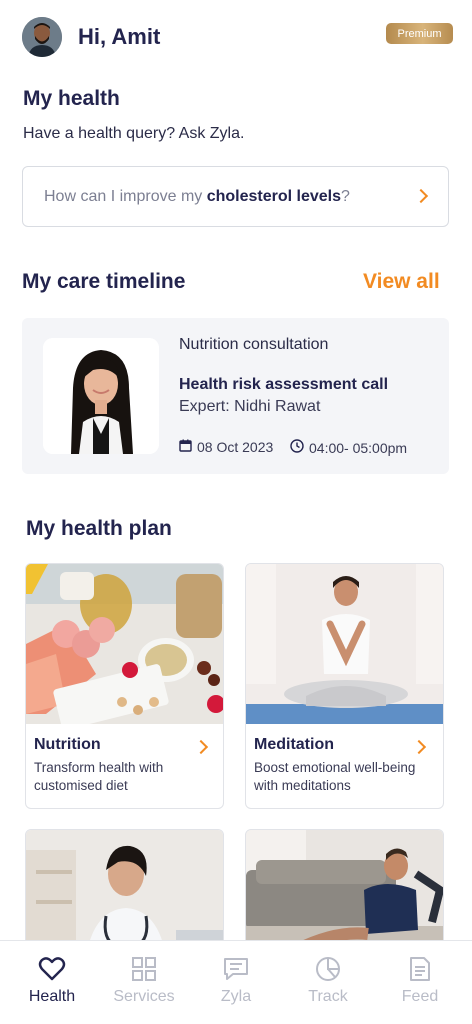 The height and width of the screenshot is (1024, 472). What do you see at coordinates (345, 196) in the screenshot?
I see `query-suffix: ?` at bounding box center [345, 196].